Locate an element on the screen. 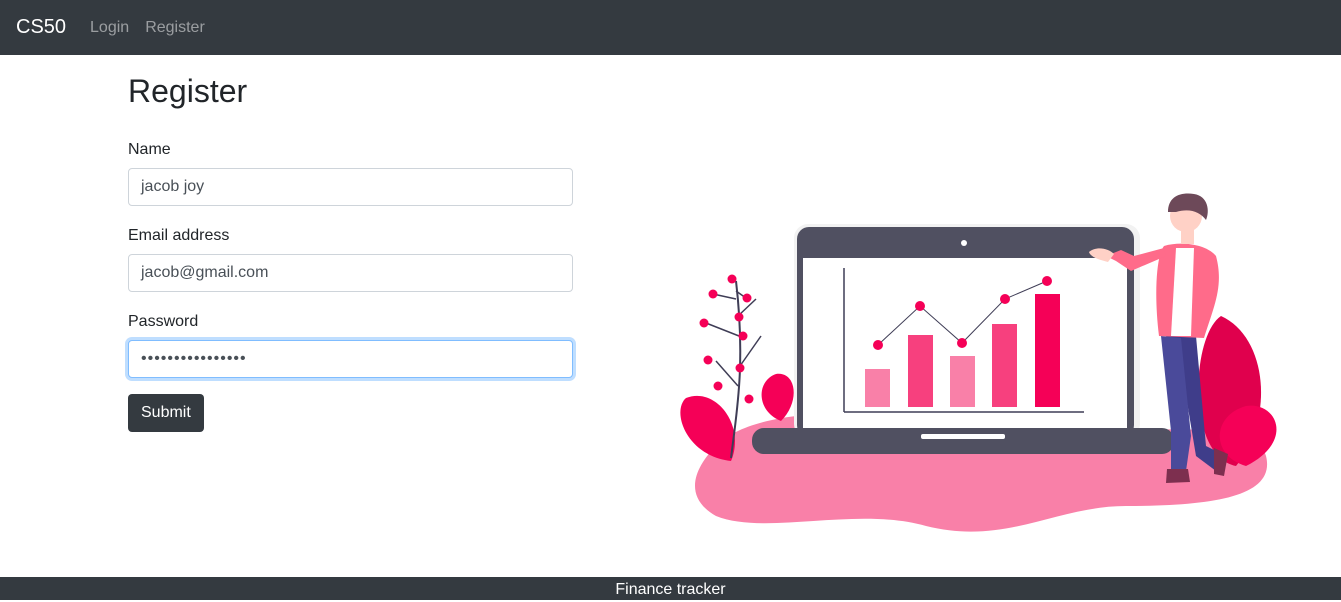 Image resolution: width=1341 pixels, height=602 pixels. left-leaf-small is located at coordinates (777, 397).